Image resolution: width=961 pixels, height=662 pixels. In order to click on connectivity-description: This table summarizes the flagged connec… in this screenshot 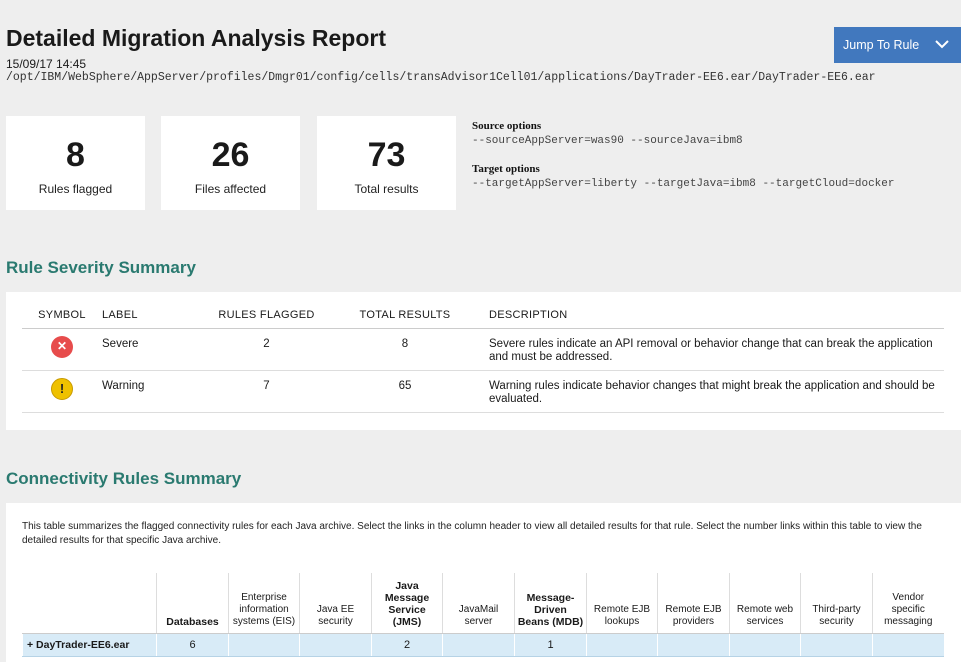, I will do `click(472, 533)`.